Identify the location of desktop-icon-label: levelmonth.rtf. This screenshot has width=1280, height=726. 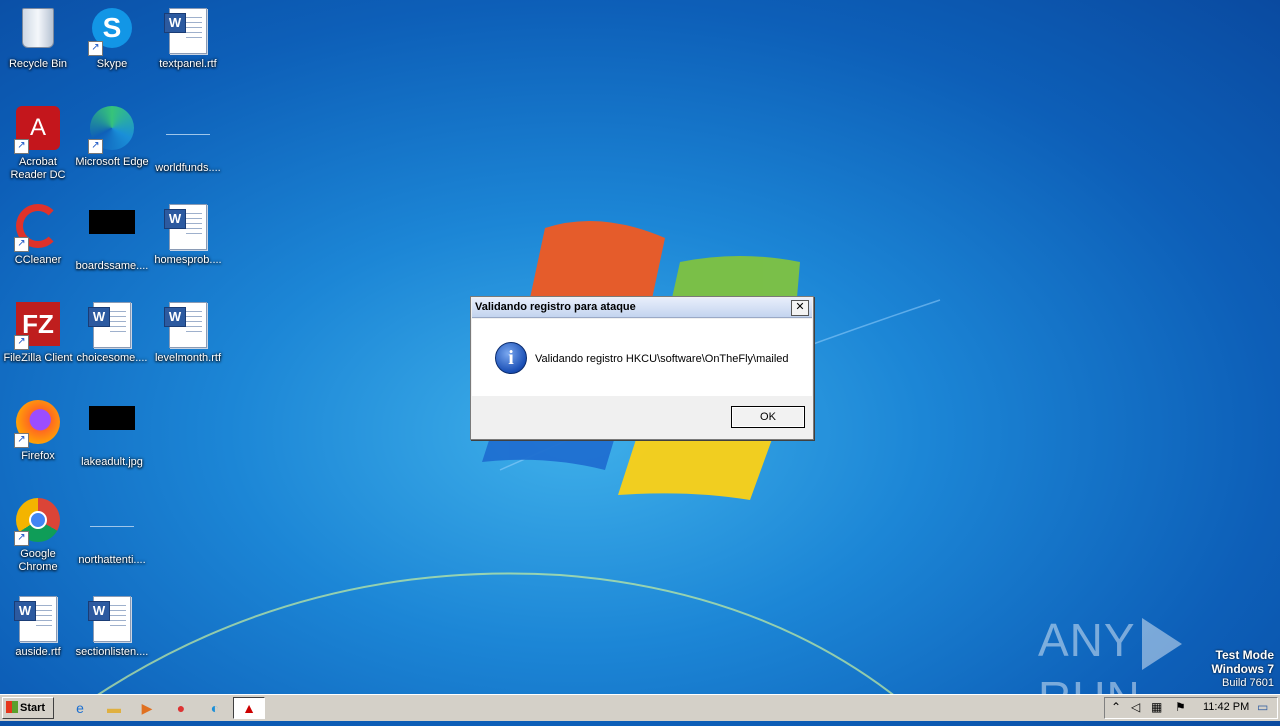
(188, 358).